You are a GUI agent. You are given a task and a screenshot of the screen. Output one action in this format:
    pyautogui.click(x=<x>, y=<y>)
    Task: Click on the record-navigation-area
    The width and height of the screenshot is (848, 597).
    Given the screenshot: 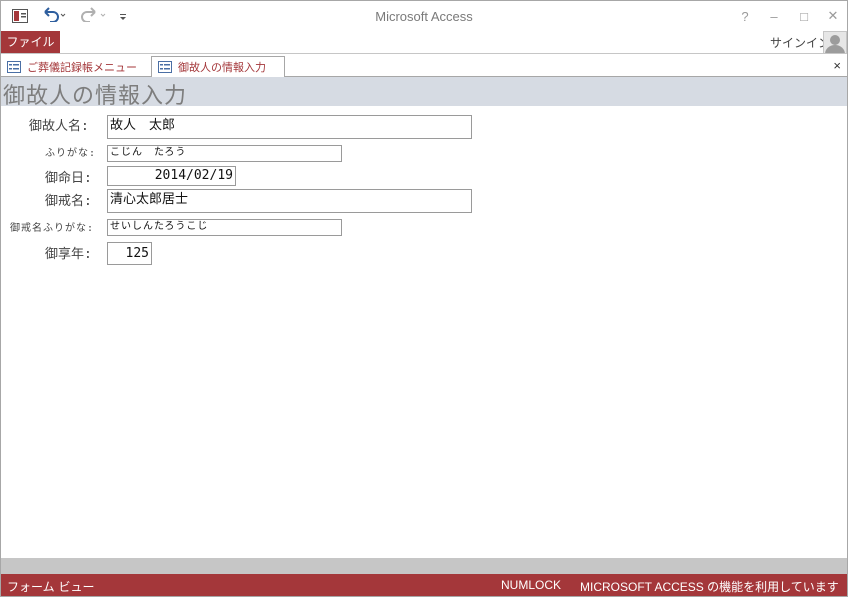 What is the action you would take?
    pyautogui.click(x=424, y=566)
    